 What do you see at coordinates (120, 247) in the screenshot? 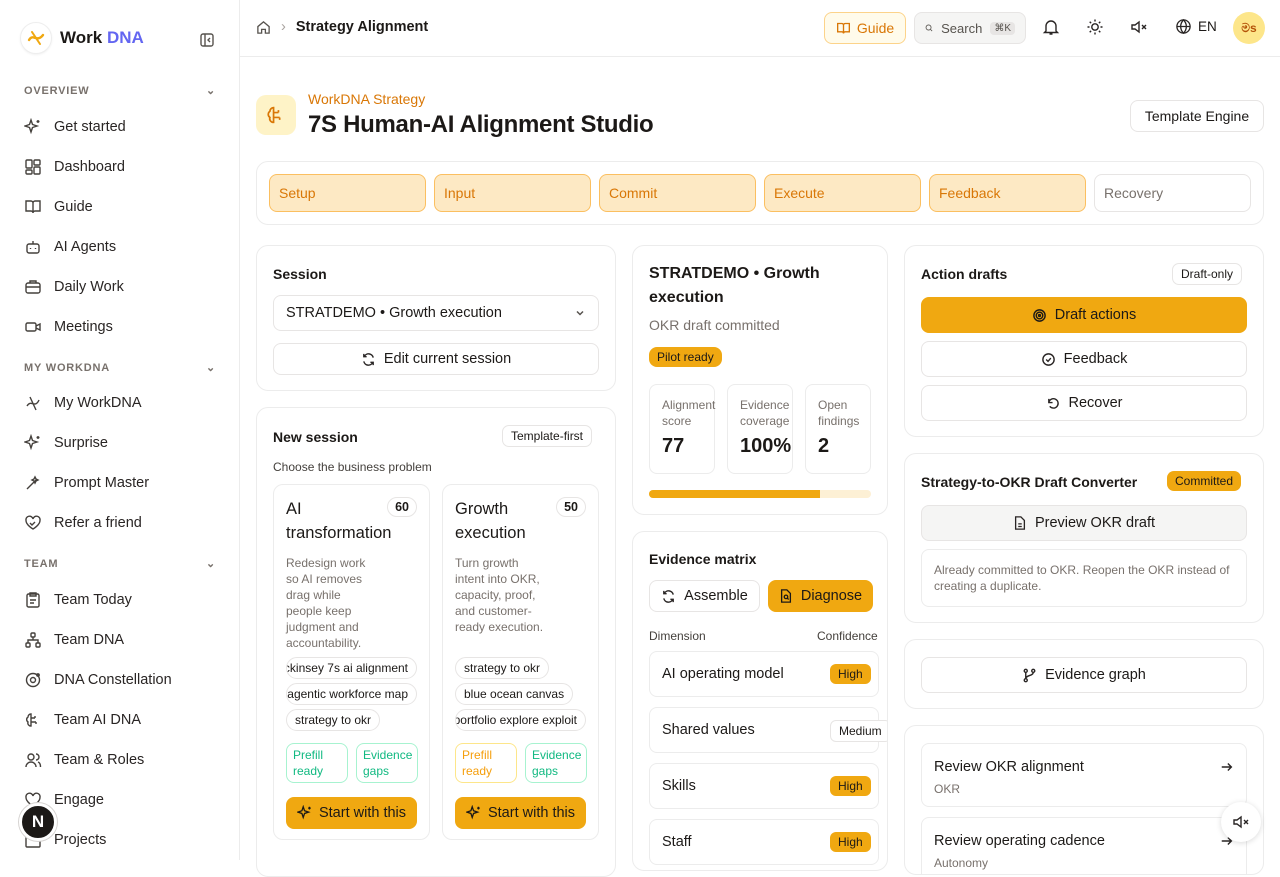
I see `sidebar-item-ai-agents: AI Agents` at bounding box center [120, 247].